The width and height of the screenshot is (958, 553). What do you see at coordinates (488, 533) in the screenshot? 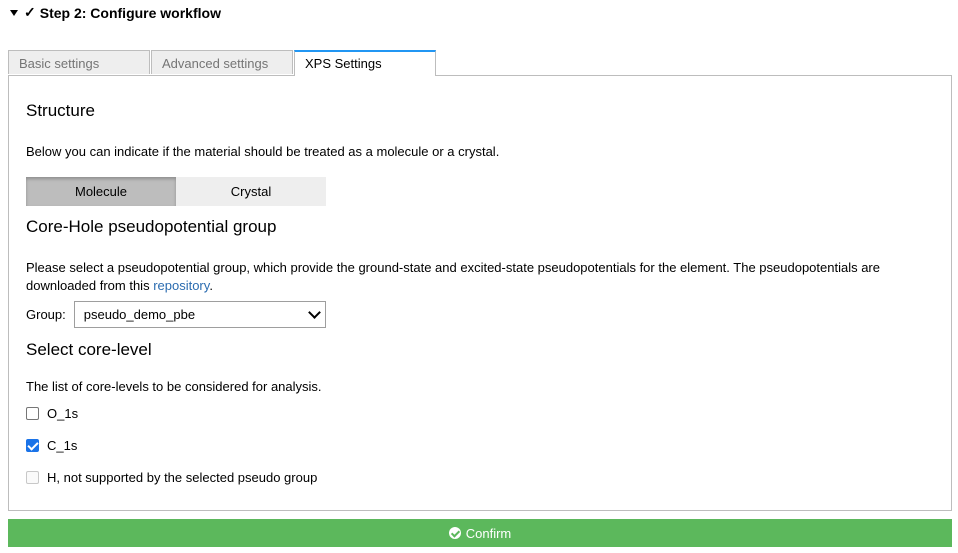
I see `confirm-label: Confirm` at bounding box center [488, 533].